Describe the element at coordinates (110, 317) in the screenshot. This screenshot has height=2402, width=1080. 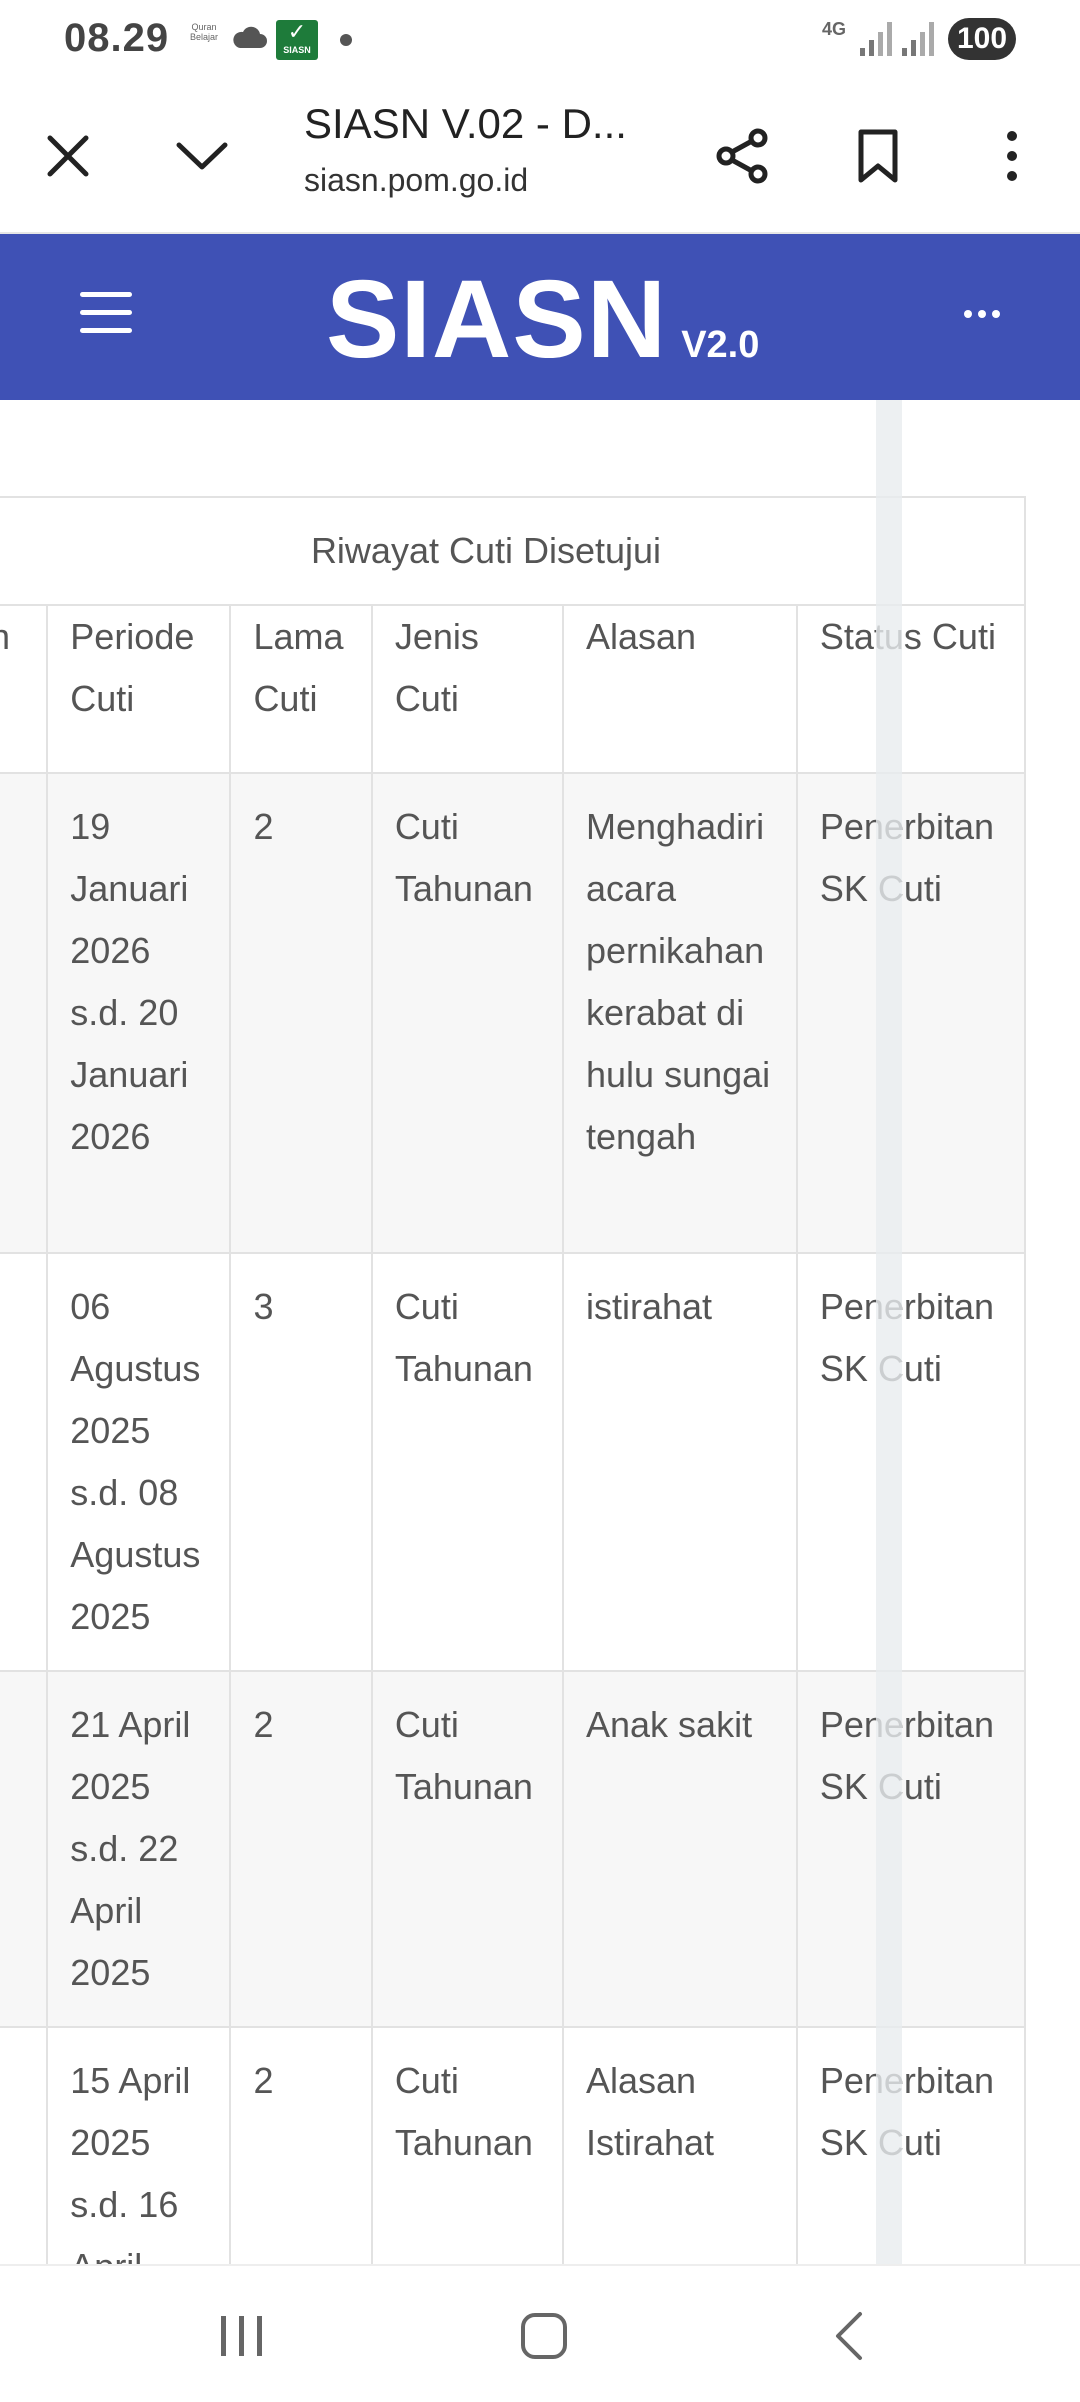
I see `menu-icon` at that location.